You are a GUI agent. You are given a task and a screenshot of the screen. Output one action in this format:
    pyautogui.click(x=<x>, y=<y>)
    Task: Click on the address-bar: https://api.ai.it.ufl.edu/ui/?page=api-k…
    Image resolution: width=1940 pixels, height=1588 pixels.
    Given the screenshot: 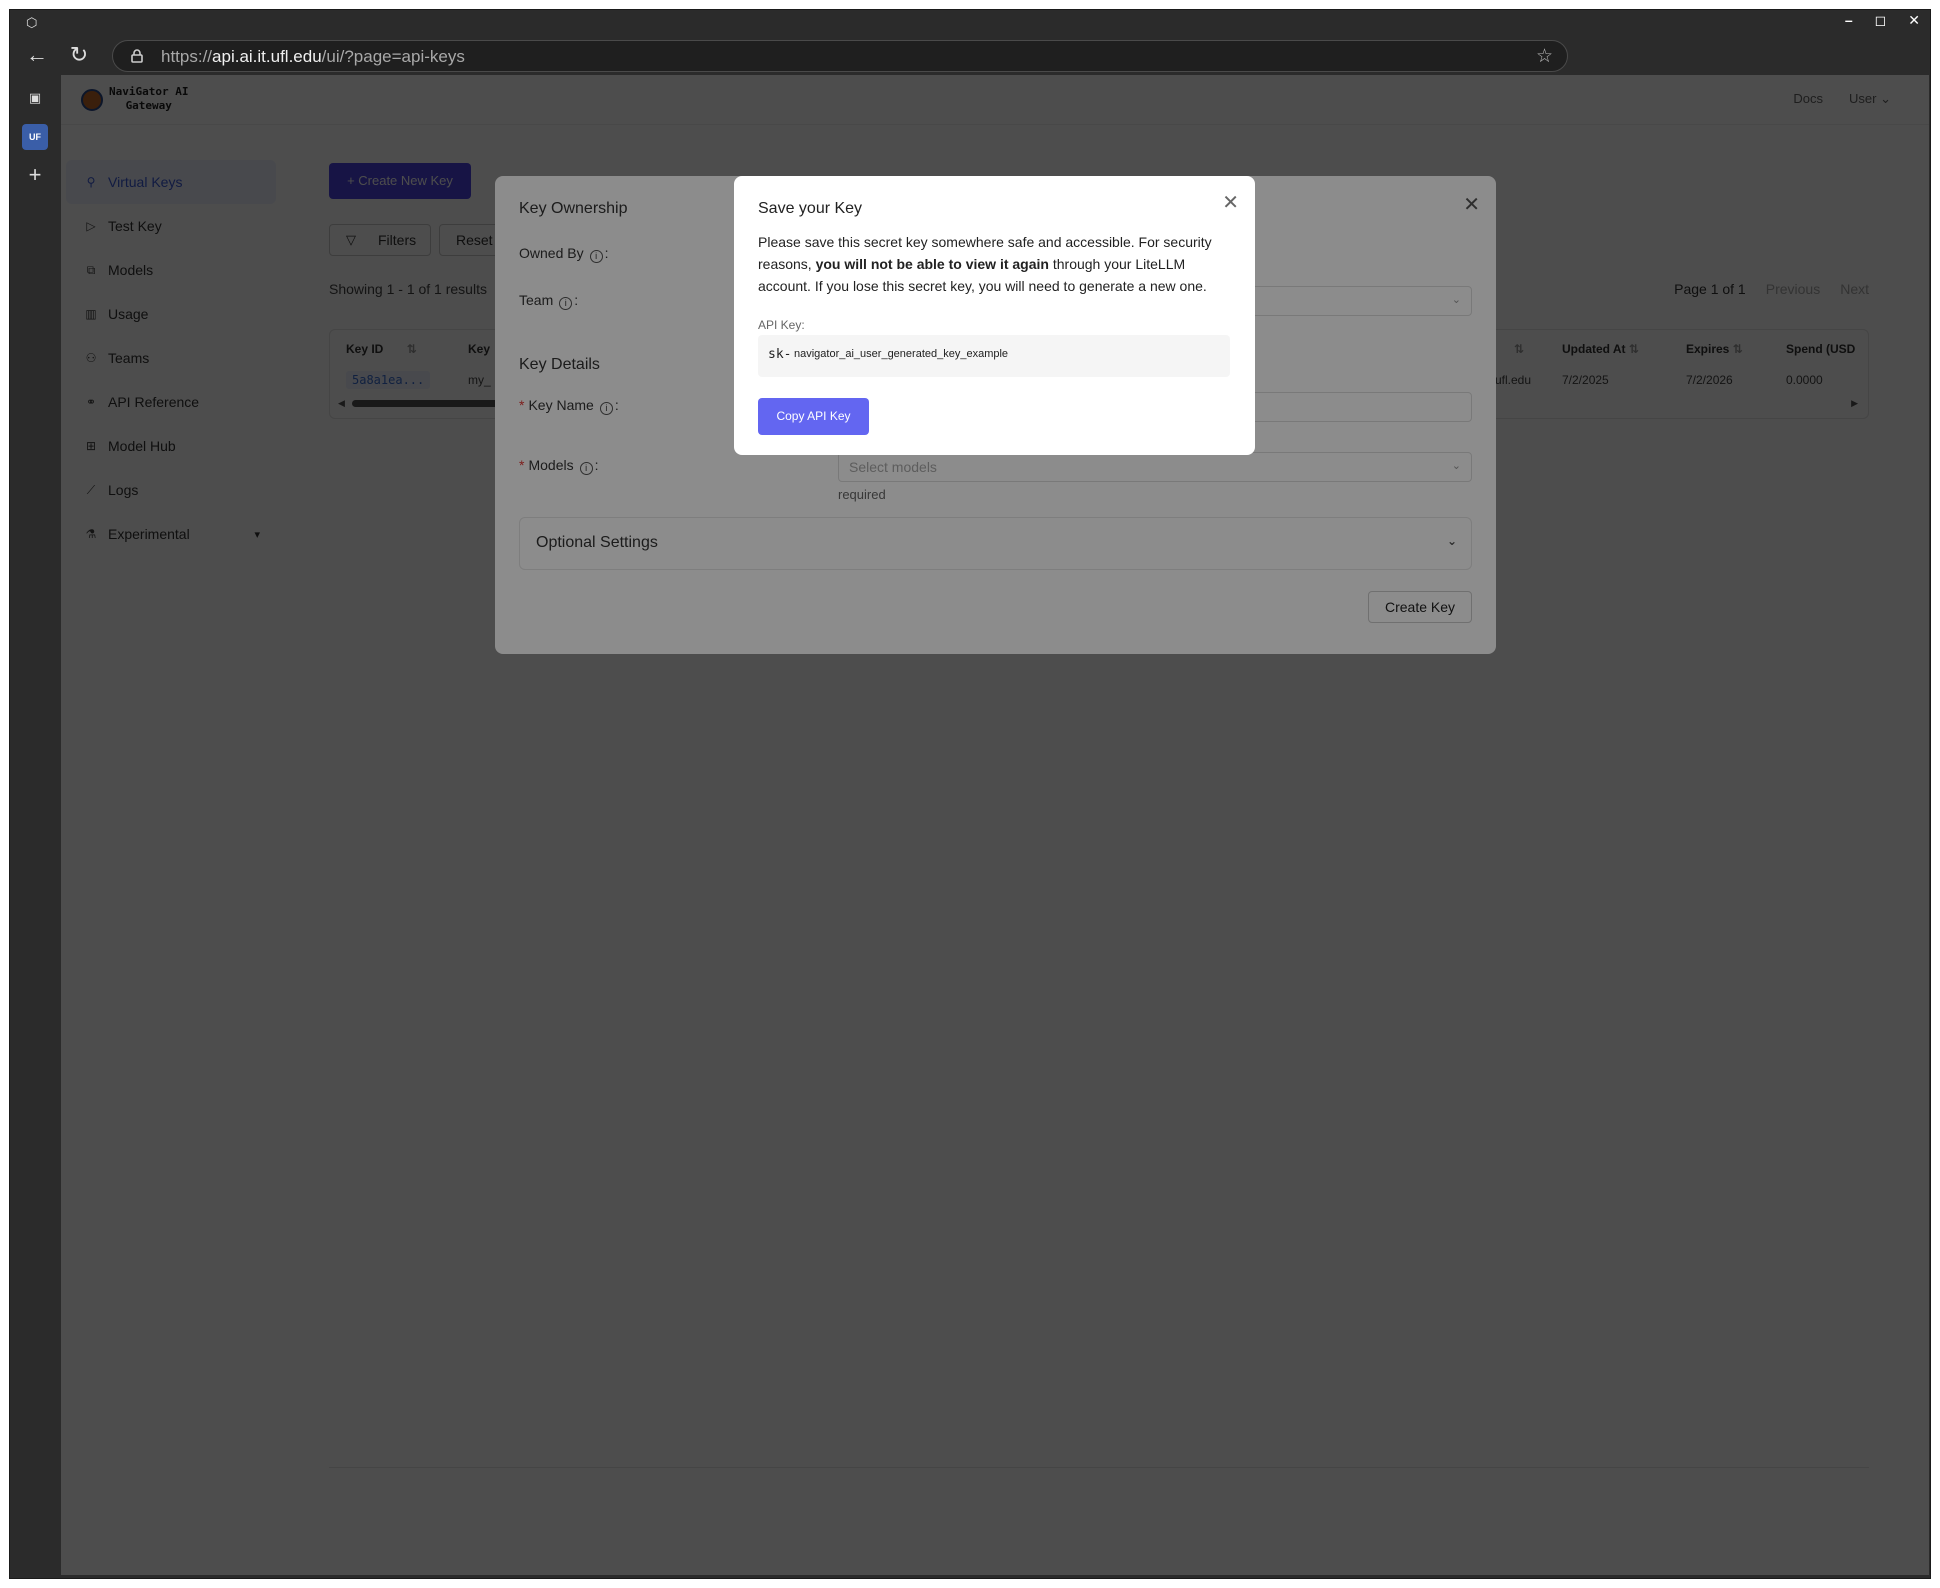 What is the action you would take?
    pyautogui.click(x=840, y=56)
    